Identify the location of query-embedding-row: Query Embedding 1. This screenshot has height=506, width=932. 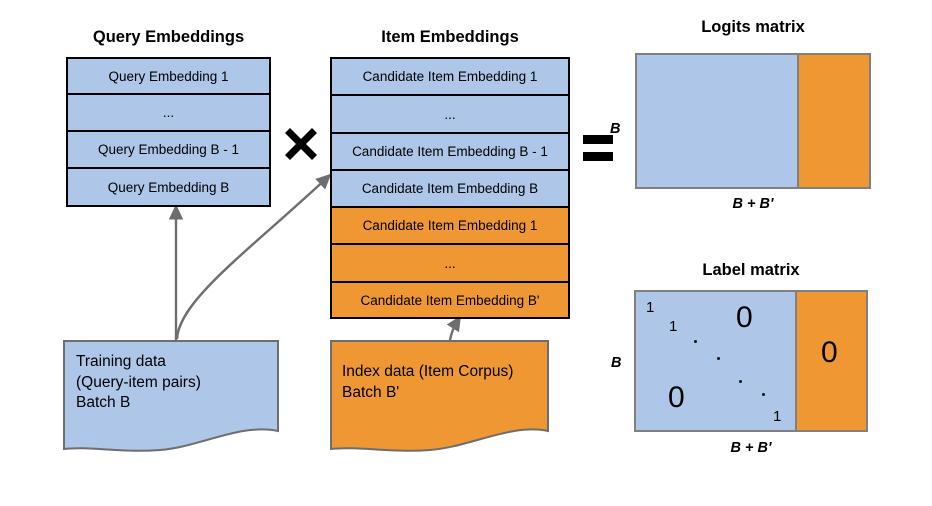
(168, 77).